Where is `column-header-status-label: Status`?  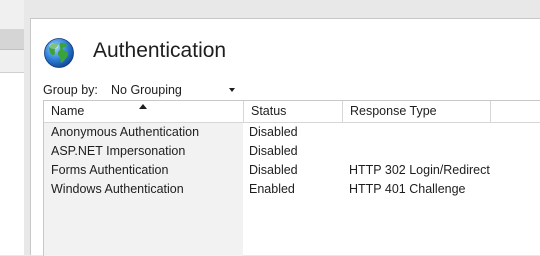
column-header-status-label: Status is located at coordinates (269, 111).